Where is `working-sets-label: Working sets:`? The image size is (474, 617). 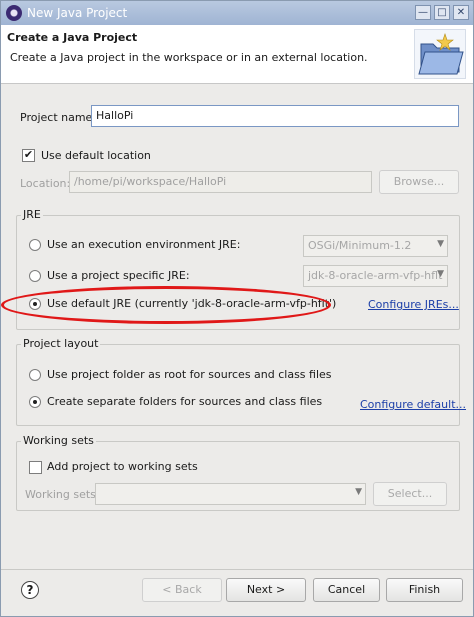
working-sets-label: Working sets: is located at coordinates (62, 494).